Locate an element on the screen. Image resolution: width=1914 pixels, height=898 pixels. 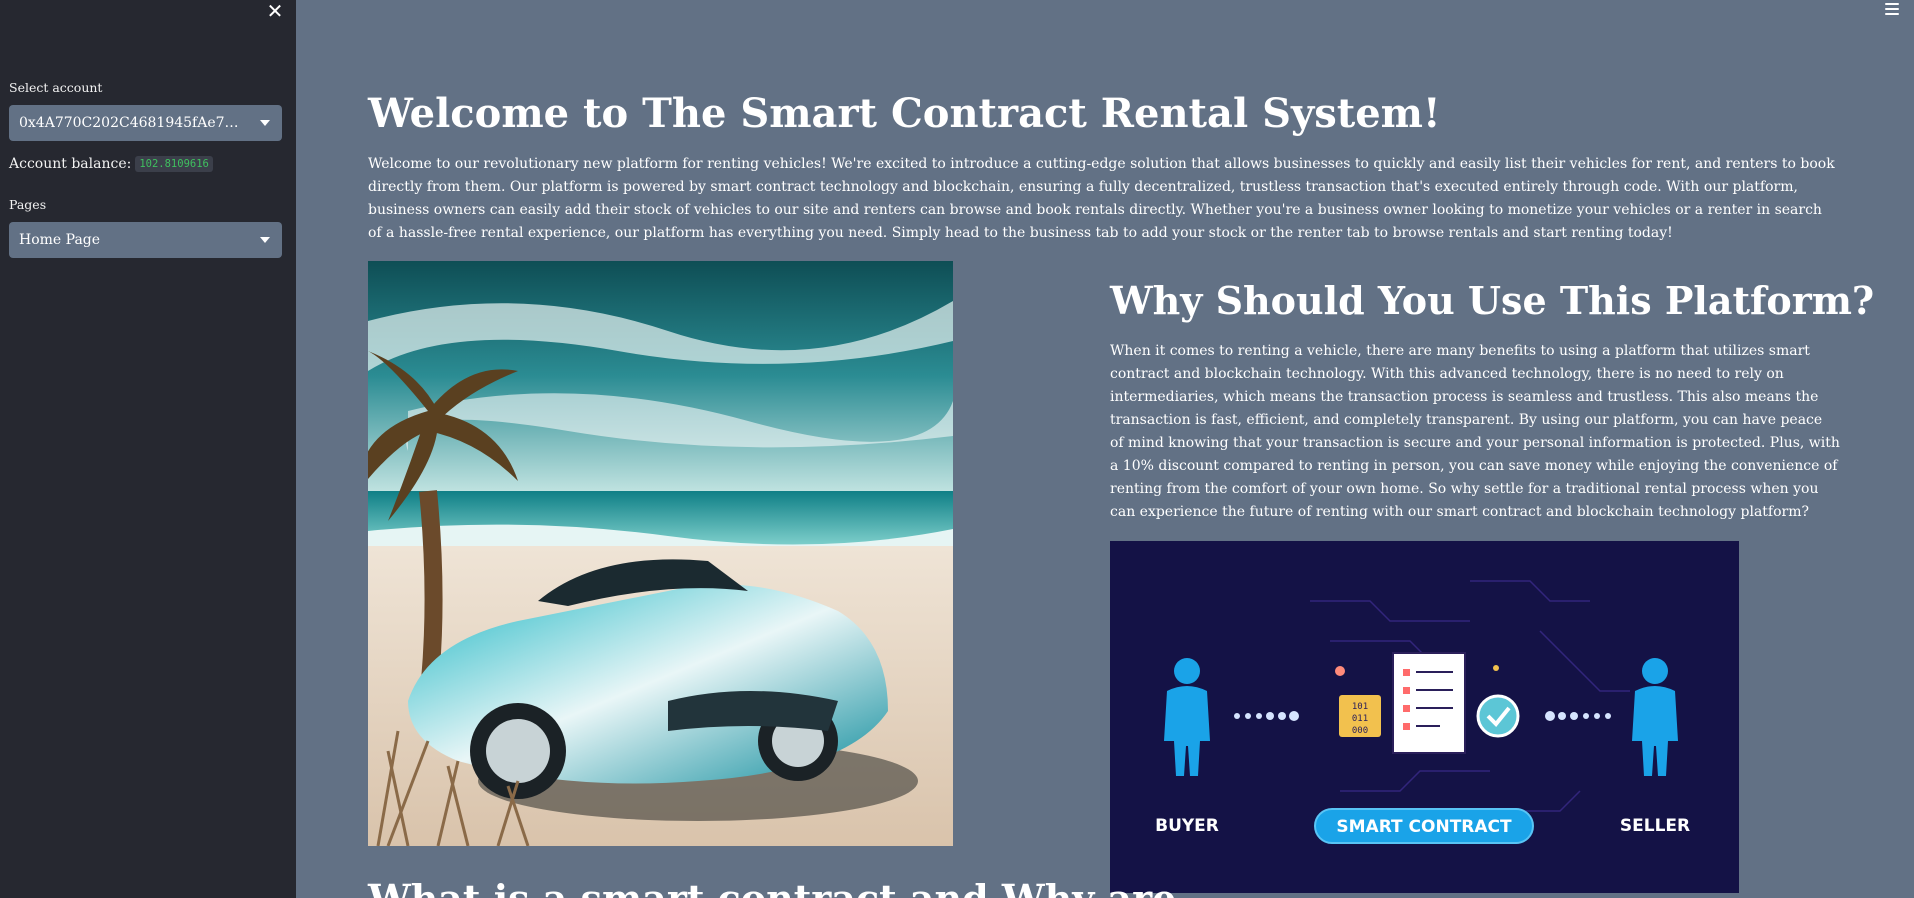
close-sidebar-button: ✕ is located at coordinates (275, 11).